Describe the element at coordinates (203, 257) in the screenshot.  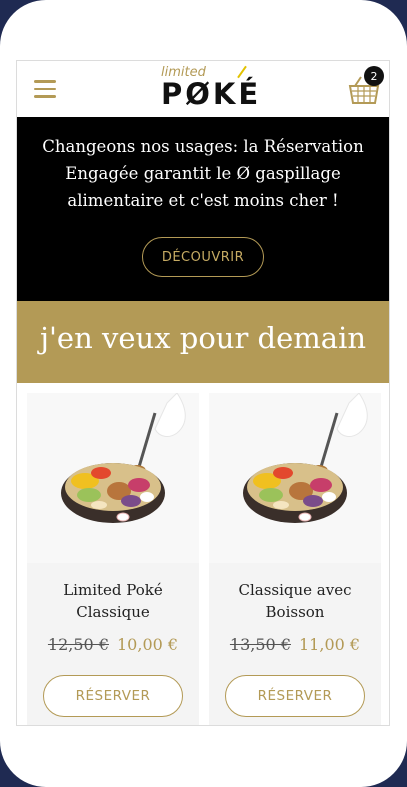
I see `discover-button: DÉCOUVRIR` at that location.